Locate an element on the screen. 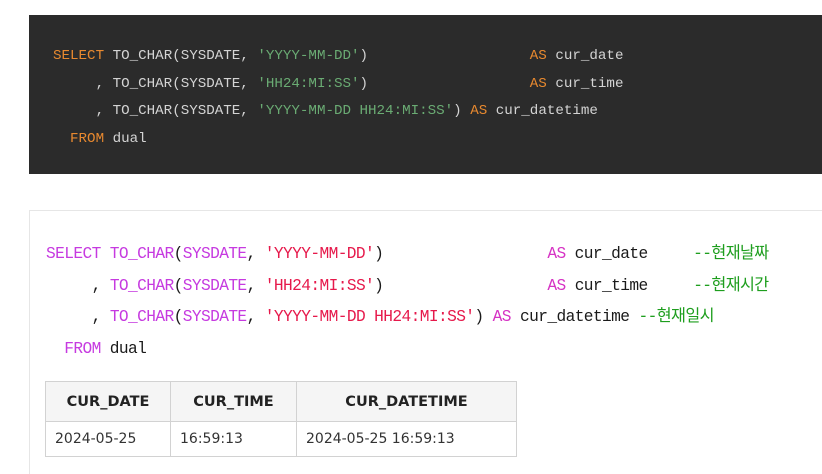 This screenshot has width=822, height=474. light-code-token: 'HH24:MI:SS' is located at coordinates (319, 285).